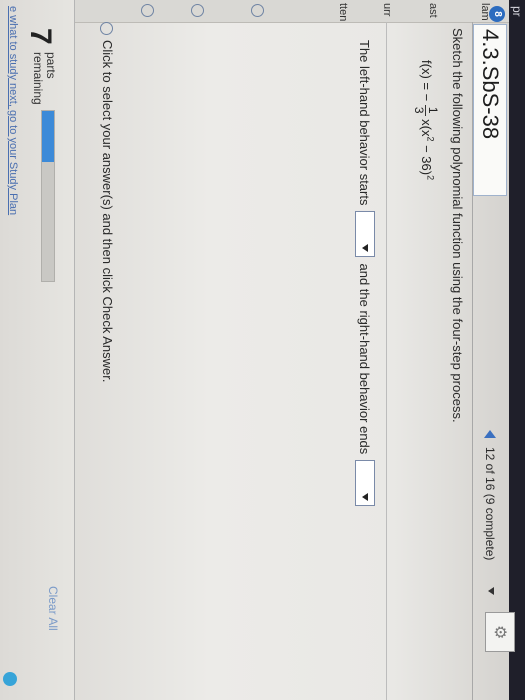  What do you see at coordinates (48, 196) in the screenshot?
I see `parts-progress-bar` at bounding box center [48, 196].